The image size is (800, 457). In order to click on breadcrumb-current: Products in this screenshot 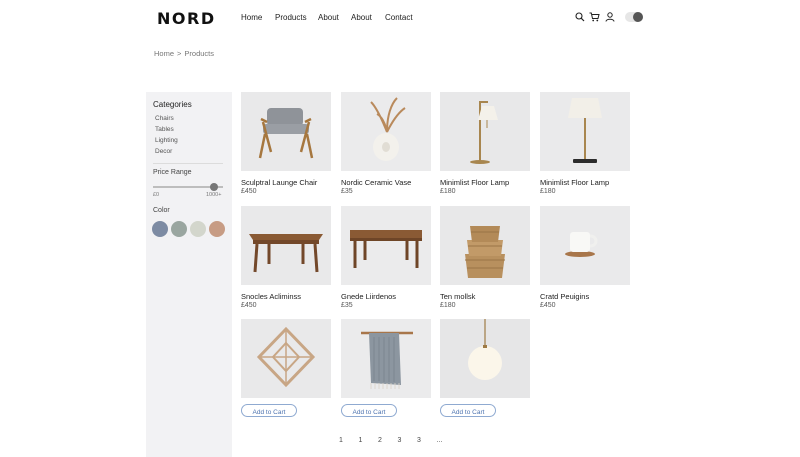, I will do `click(199, 53)`.